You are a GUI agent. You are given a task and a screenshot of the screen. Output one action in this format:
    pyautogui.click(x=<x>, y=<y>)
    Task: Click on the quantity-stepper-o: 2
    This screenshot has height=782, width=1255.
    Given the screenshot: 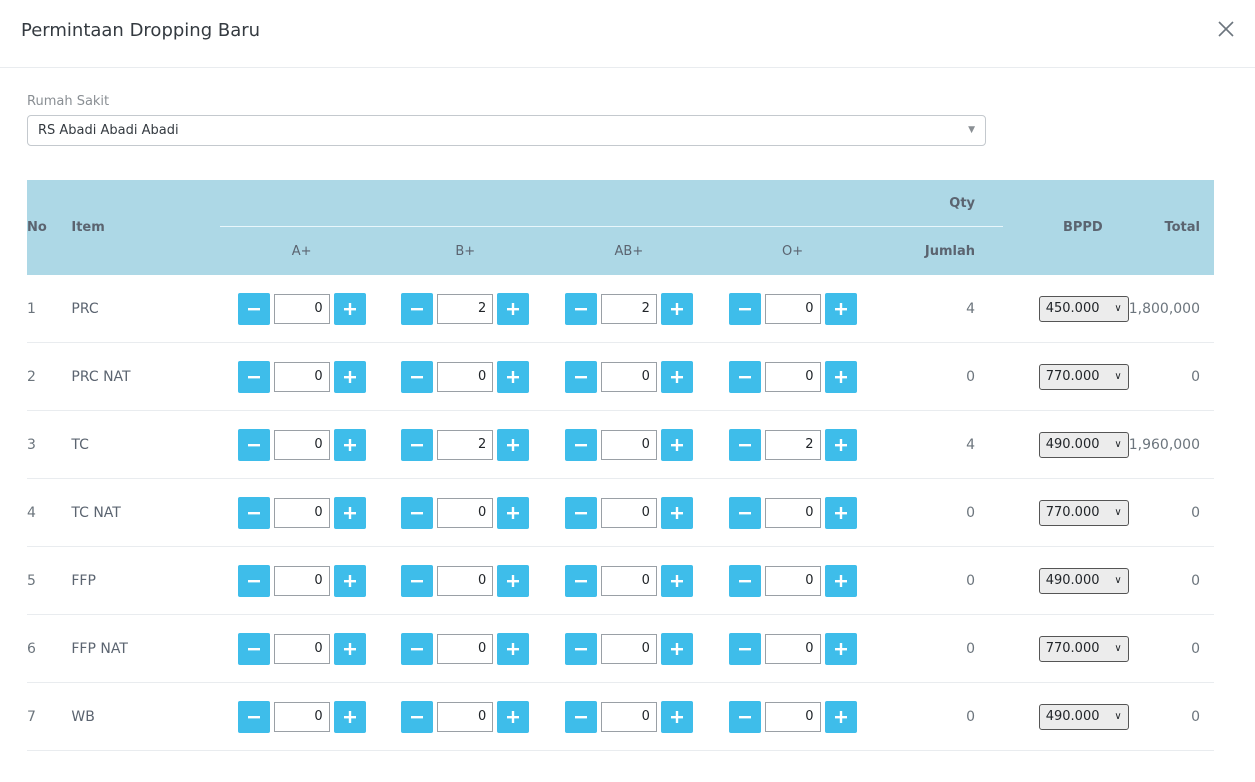 What is the action you would take?
    pyautogui.click(x=792, y=444)
    